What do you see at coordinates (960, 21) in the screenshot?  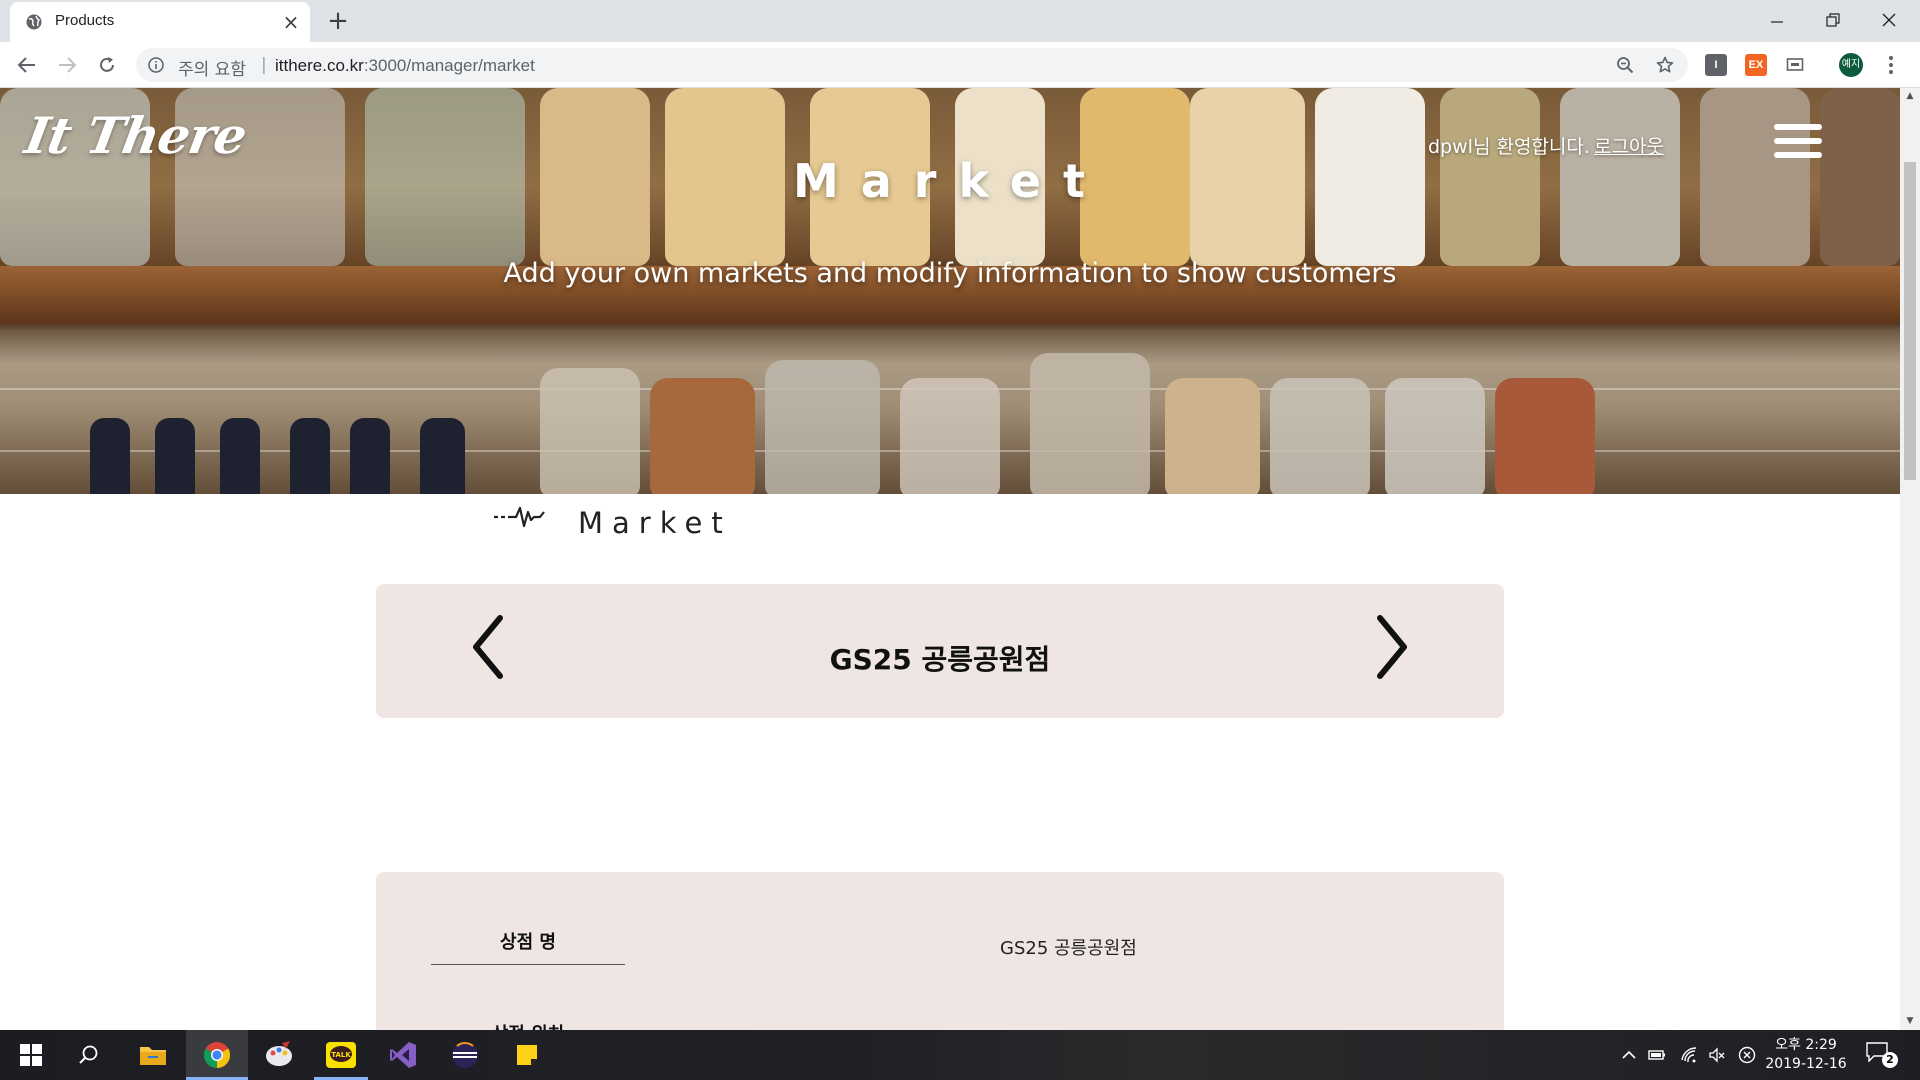 I see `browser-tab-strip: Products × +` at bounding box center [960, 21].